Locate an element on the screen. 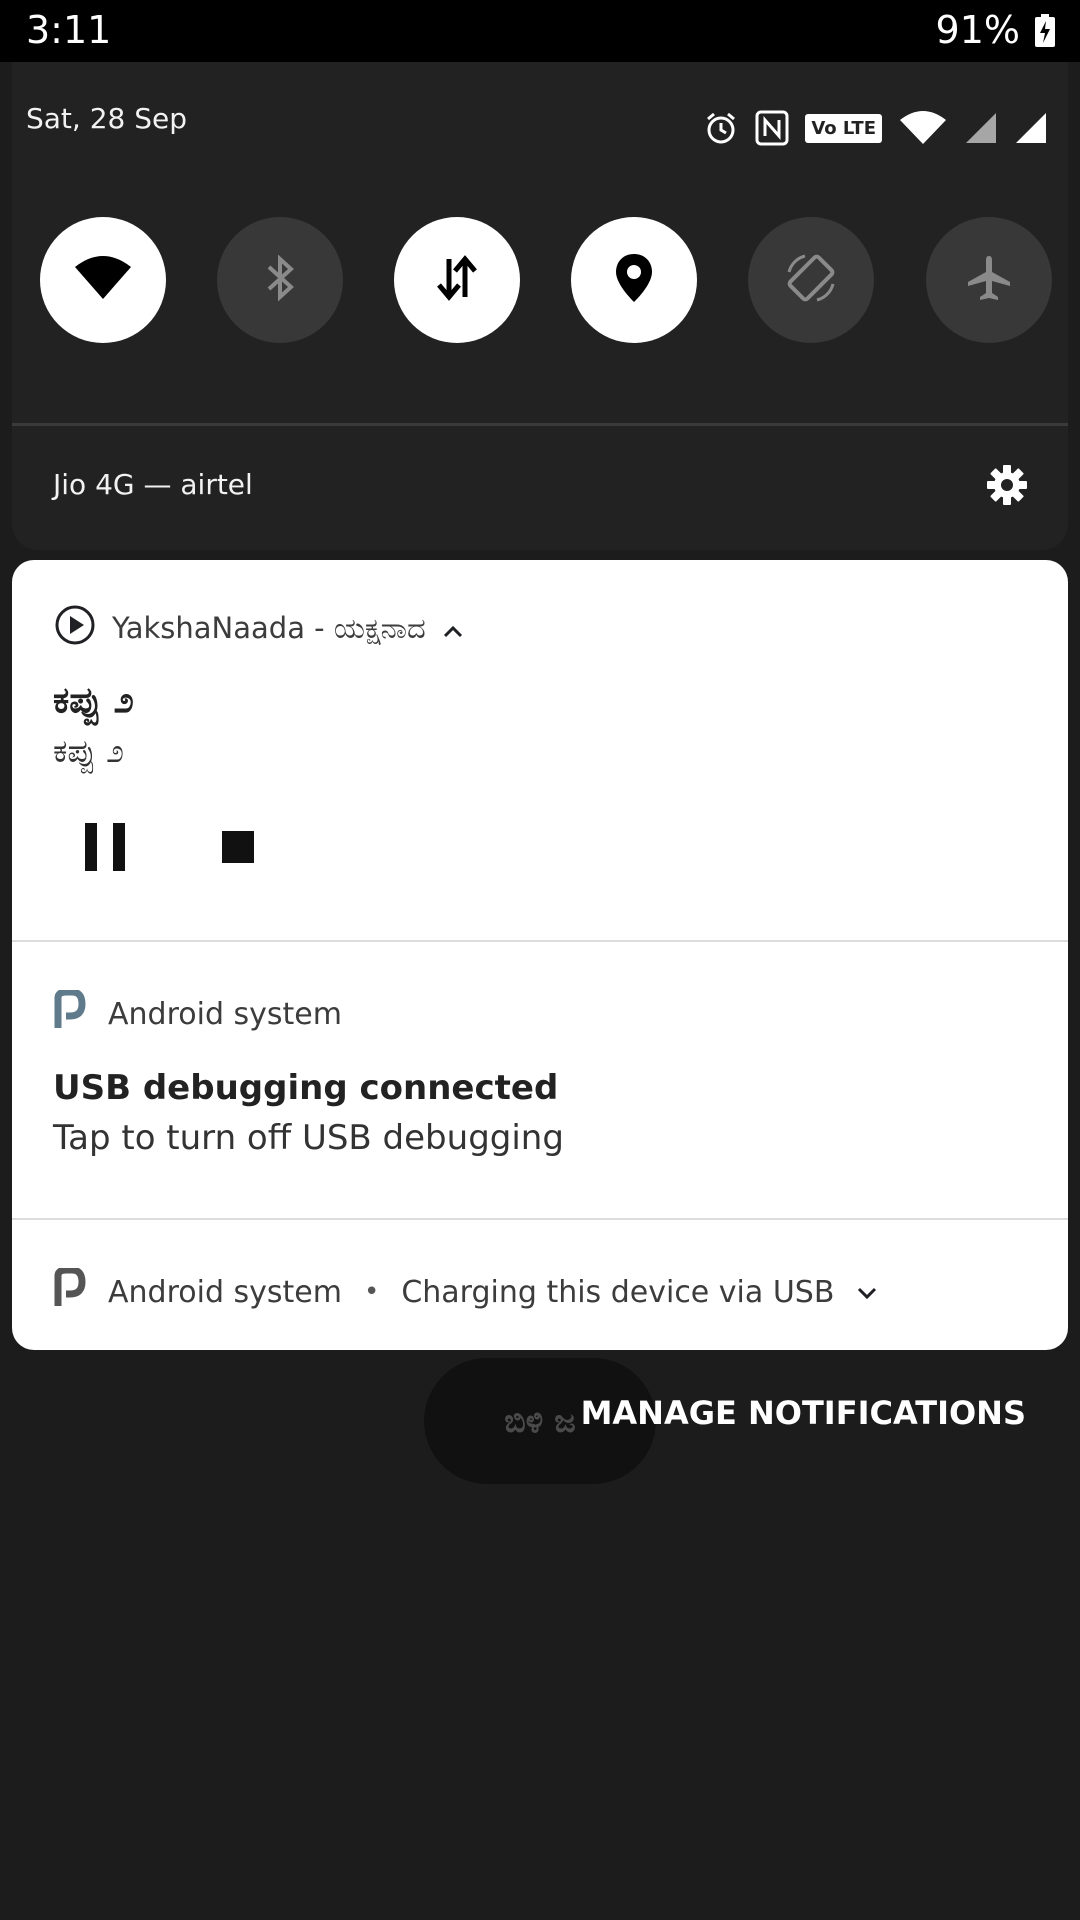  battery-percent: 91% is located at coordinates (977, 30).